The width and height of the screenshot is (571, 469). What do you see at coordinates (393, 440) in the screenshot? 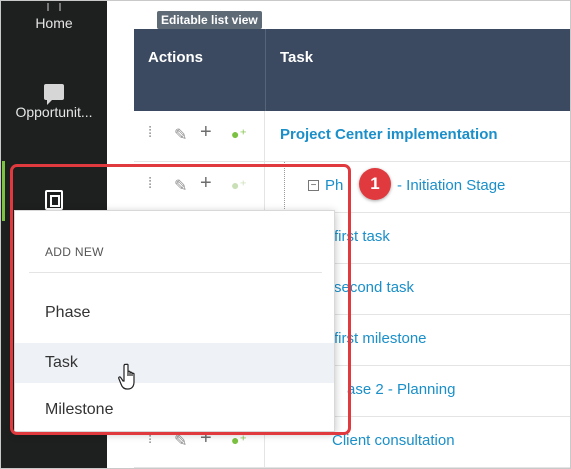
I see `task-link: Client consultation` at bounding box center [393, 440].